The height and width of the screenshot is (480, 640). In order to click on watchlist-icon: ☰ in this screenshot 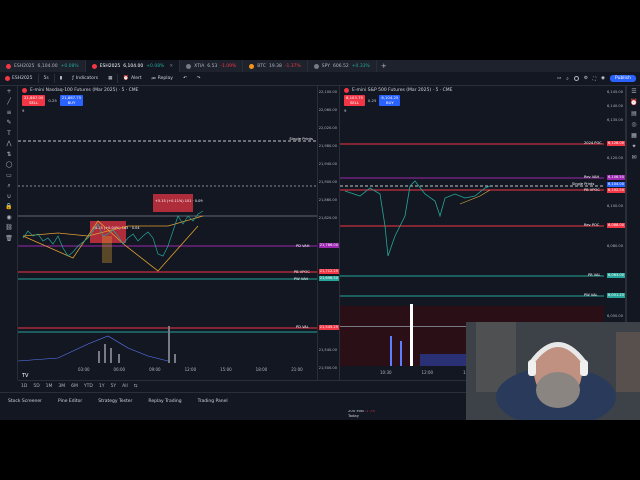, I will do `click(633, 91)`.